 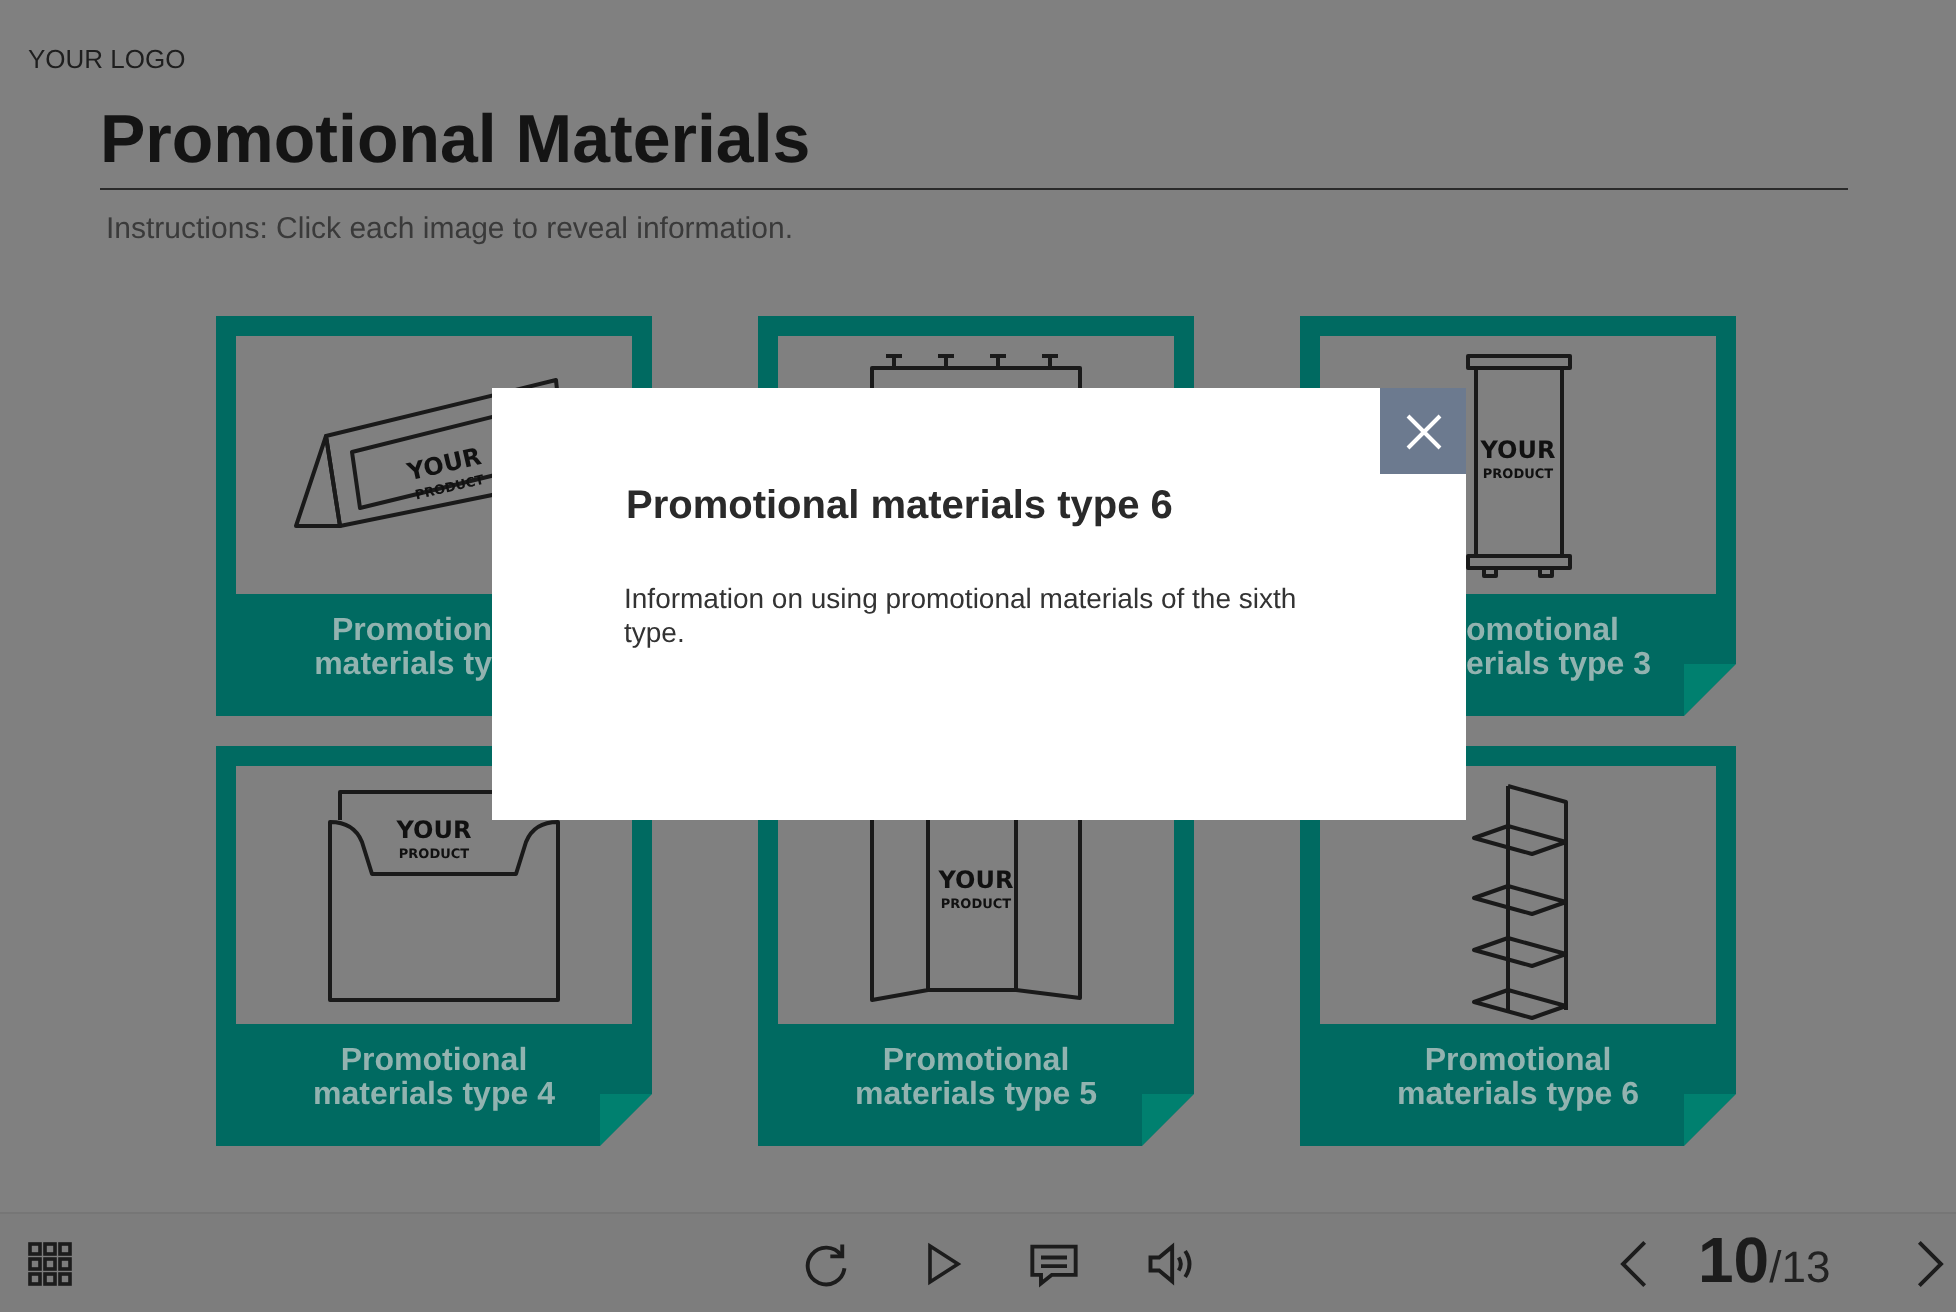 What do you see at coordinates (1518, 946) in the screenshot?
I see `product-card: Promotional materials type 6` at bounding box center [1518, 946].